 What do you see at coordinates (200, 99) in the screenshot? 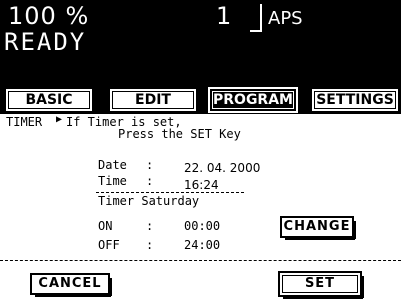
I see `tab-bar: BASIC EDIT PROGRAM SETTINGS` at bounding box center [200, 99].